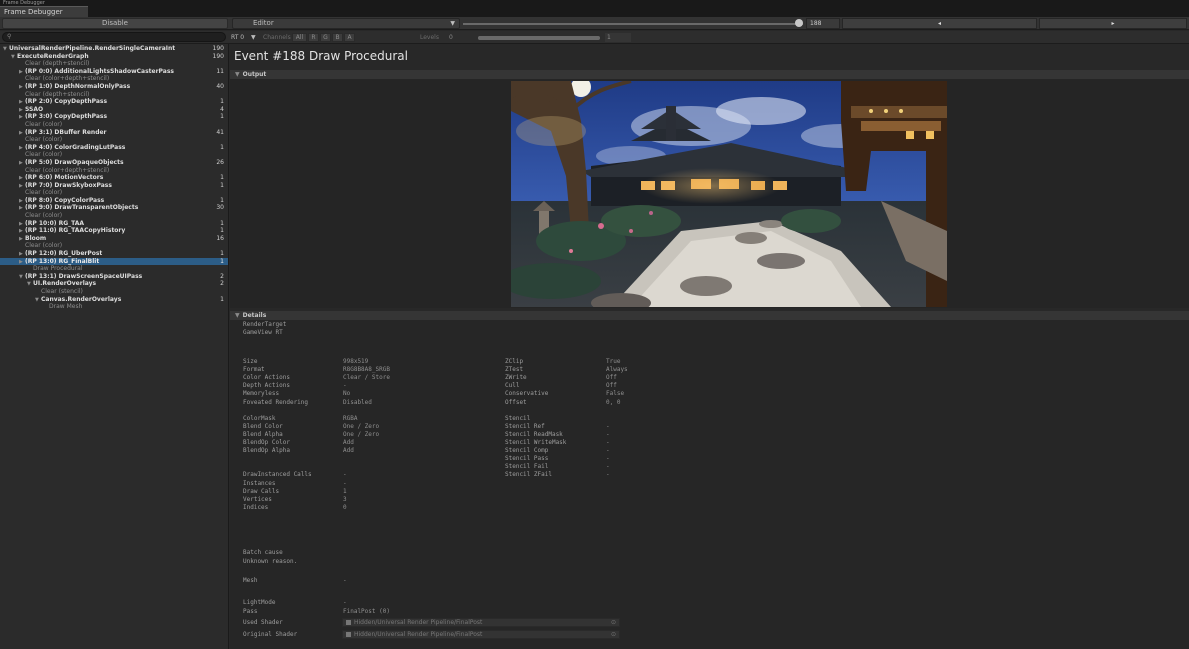  I want to click on tree-item: ▶ (RP 5:0) DrawOpaqueObjects 26, so click(114, 163).